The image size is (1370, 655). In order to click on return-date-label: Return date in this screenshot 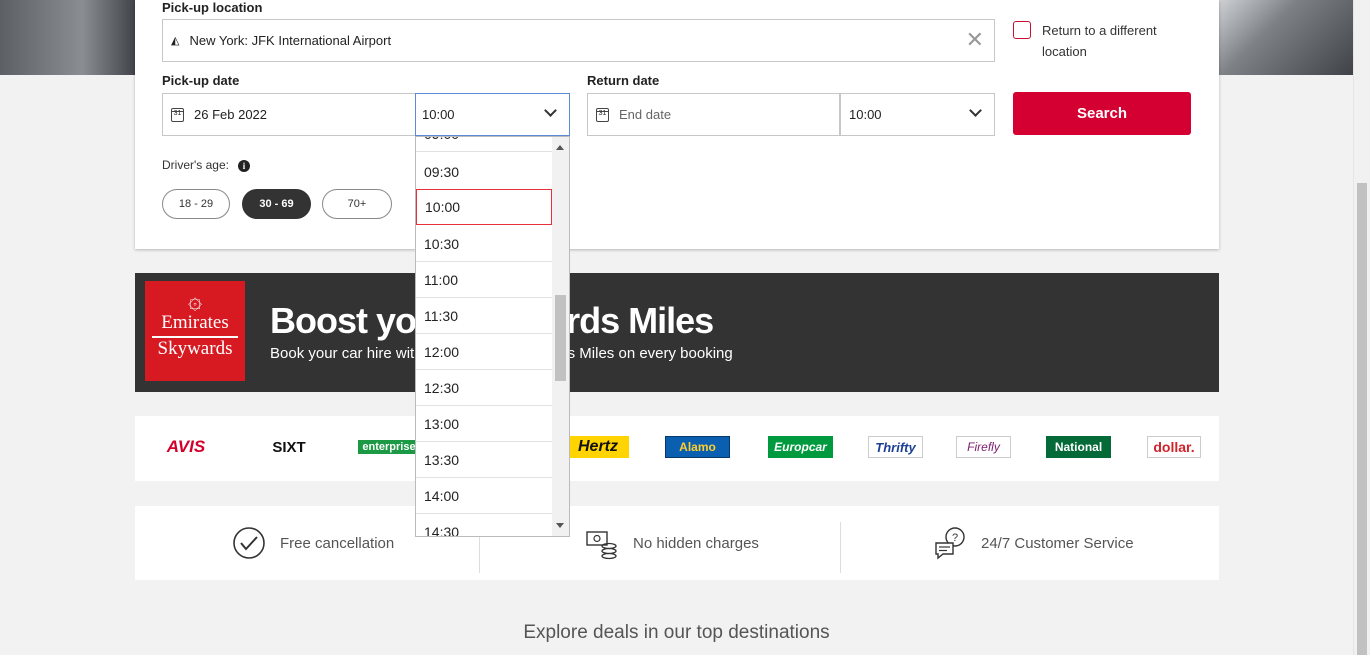, I will do `click(623, 80)`.